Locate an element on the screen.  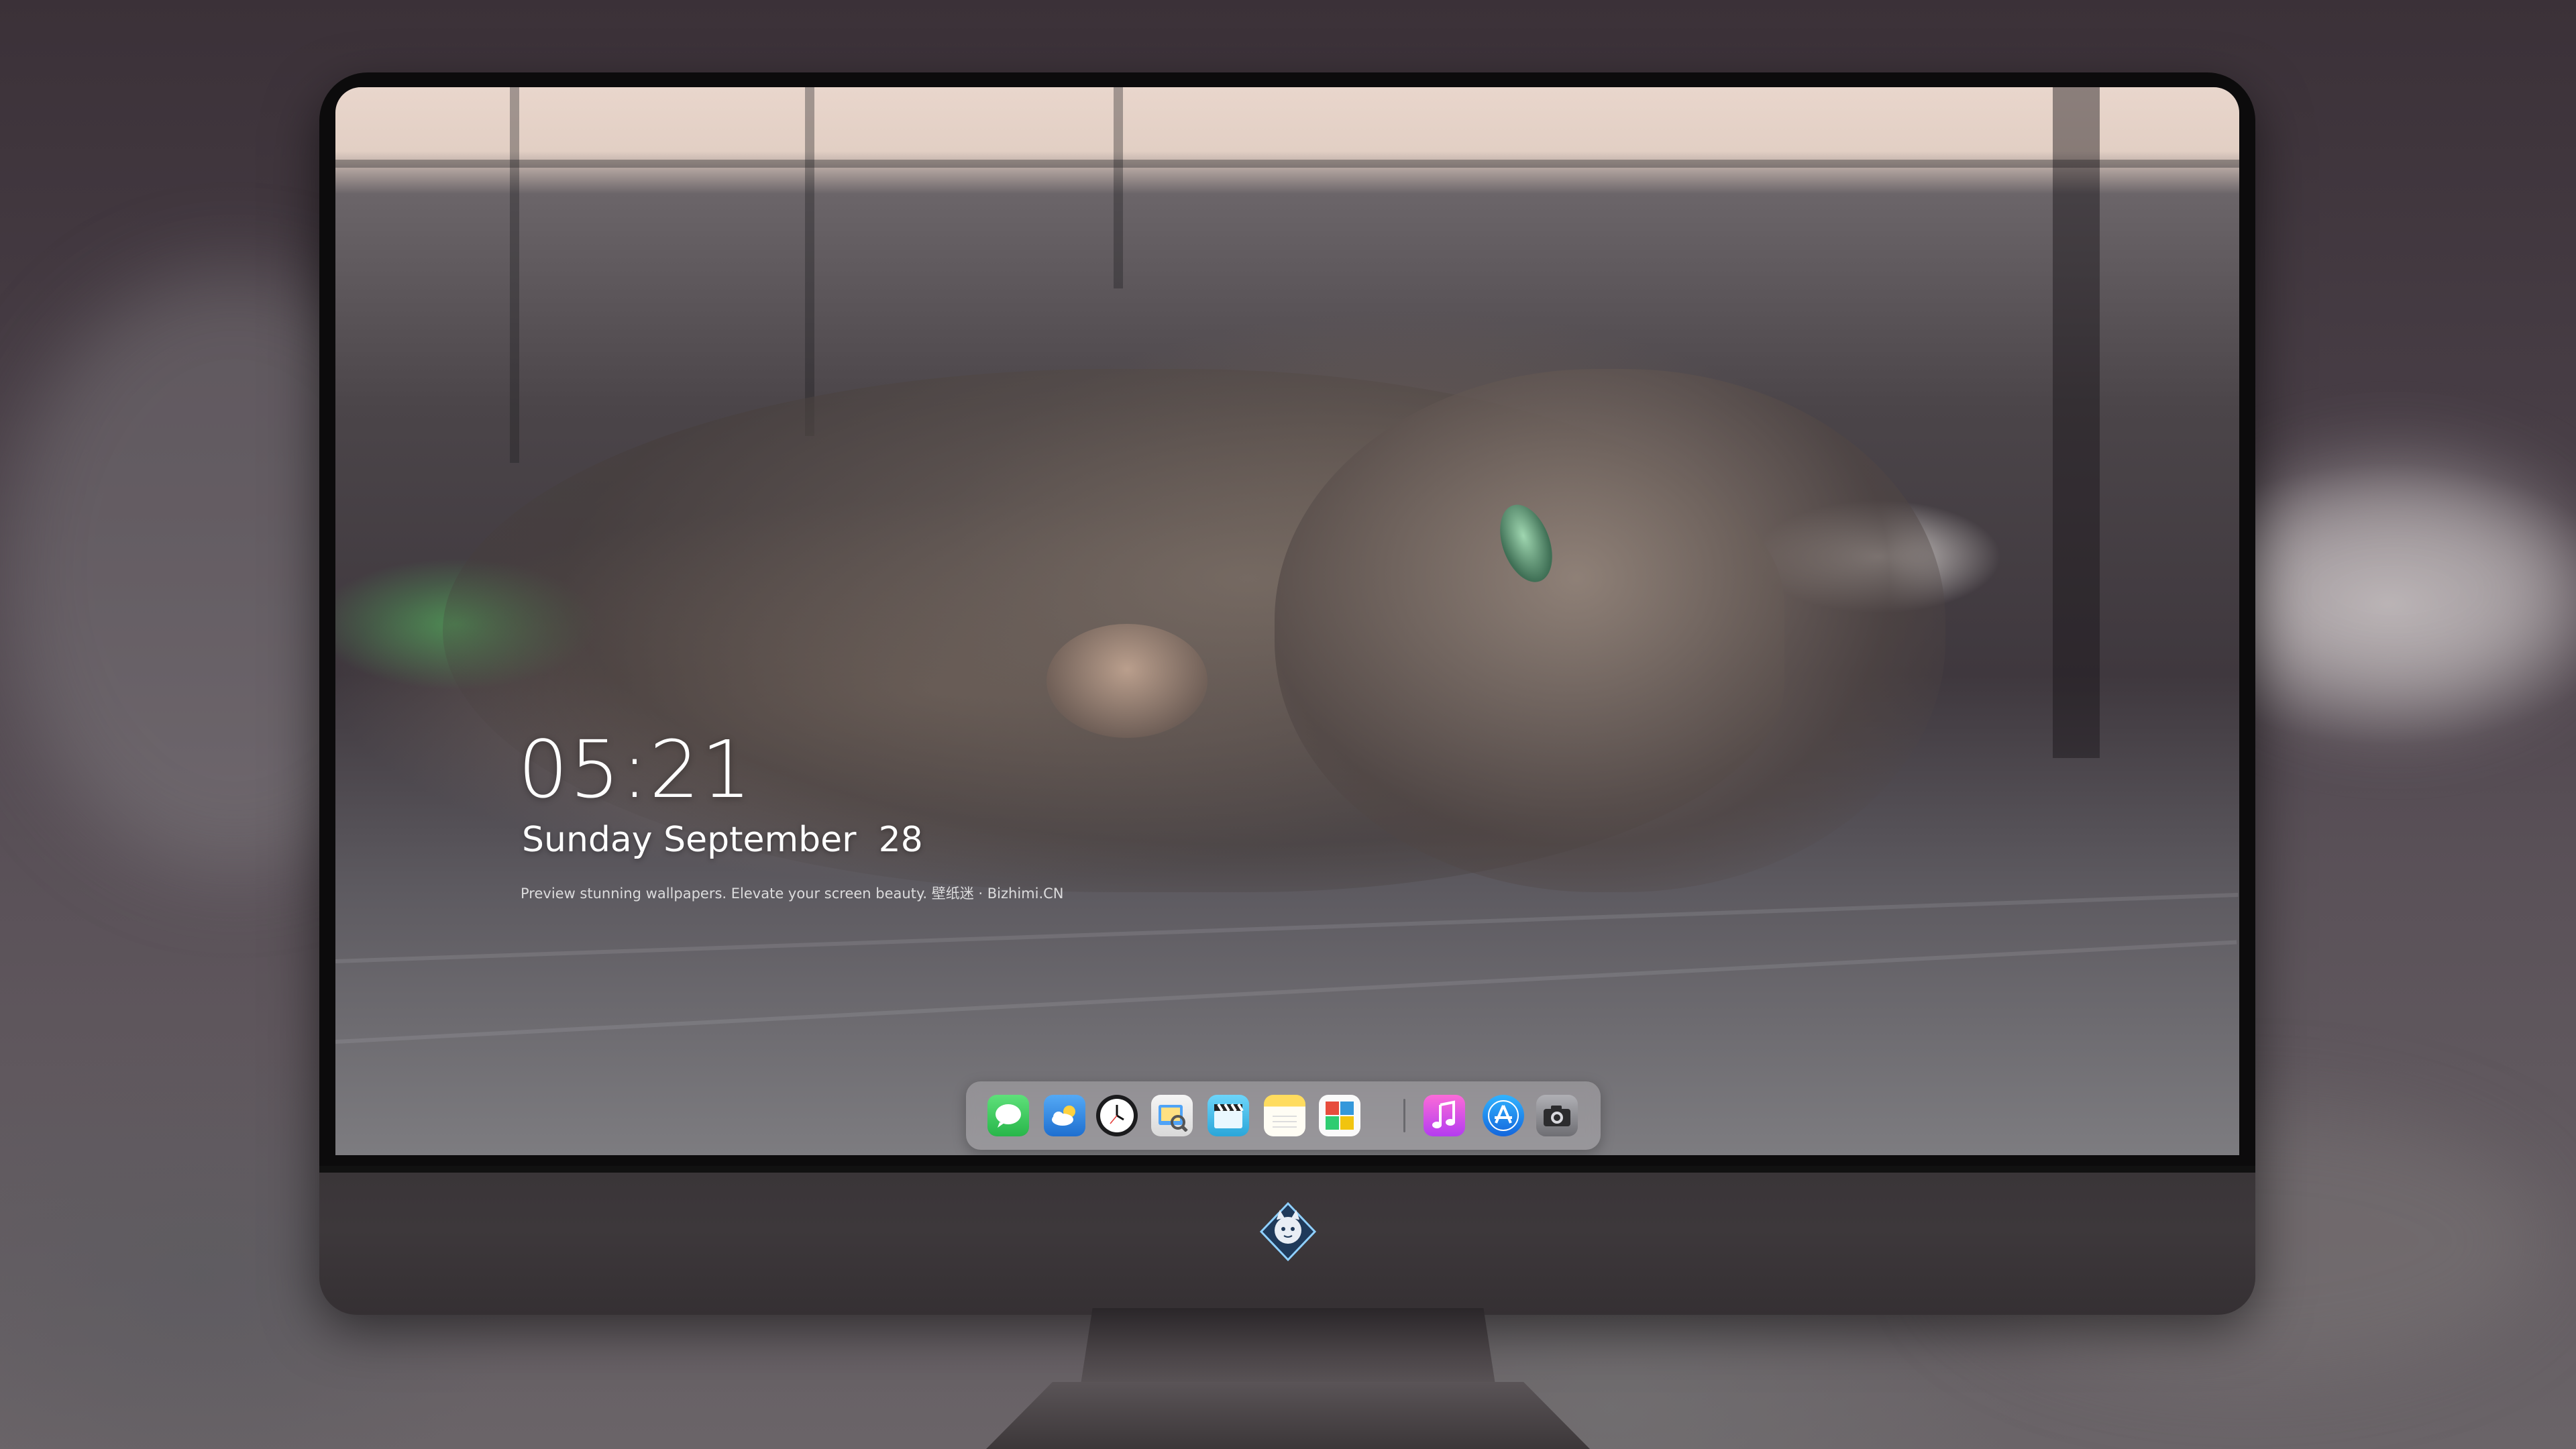
camera-icon is located at coordinates (1557, 1116).